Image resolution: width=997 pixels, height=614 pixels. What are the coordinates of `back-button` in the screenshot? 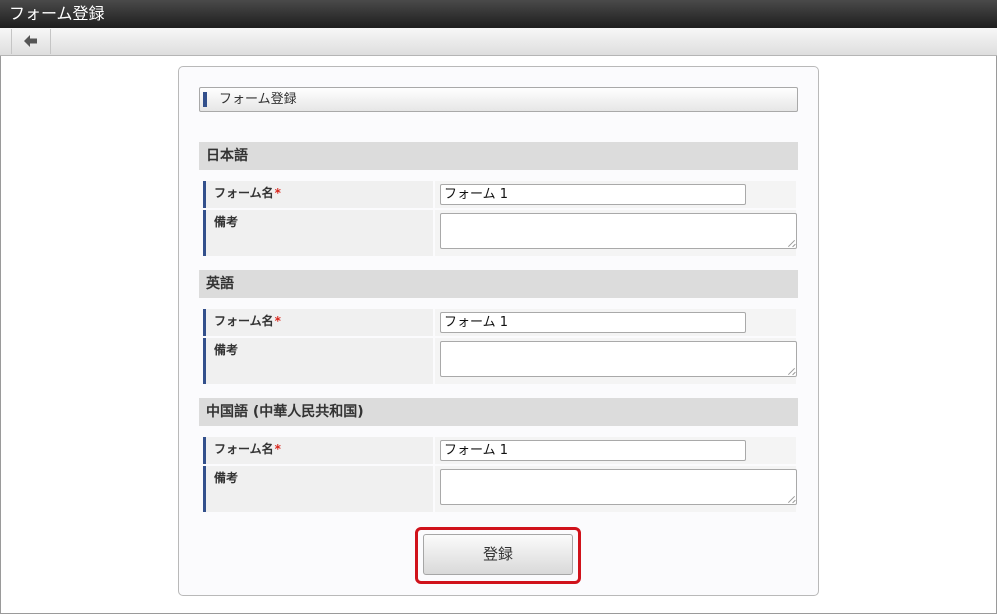 It's located at (31, 41).